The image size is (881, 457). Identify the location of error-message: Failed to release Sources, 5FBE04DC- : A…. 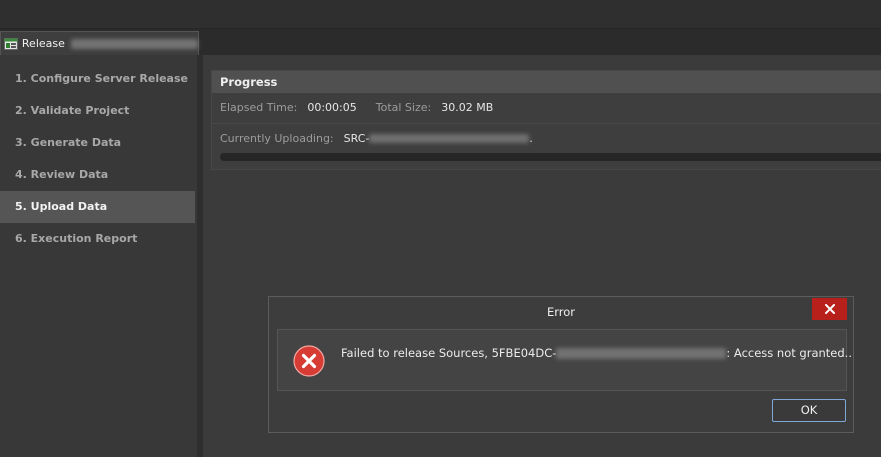
(596, 353).